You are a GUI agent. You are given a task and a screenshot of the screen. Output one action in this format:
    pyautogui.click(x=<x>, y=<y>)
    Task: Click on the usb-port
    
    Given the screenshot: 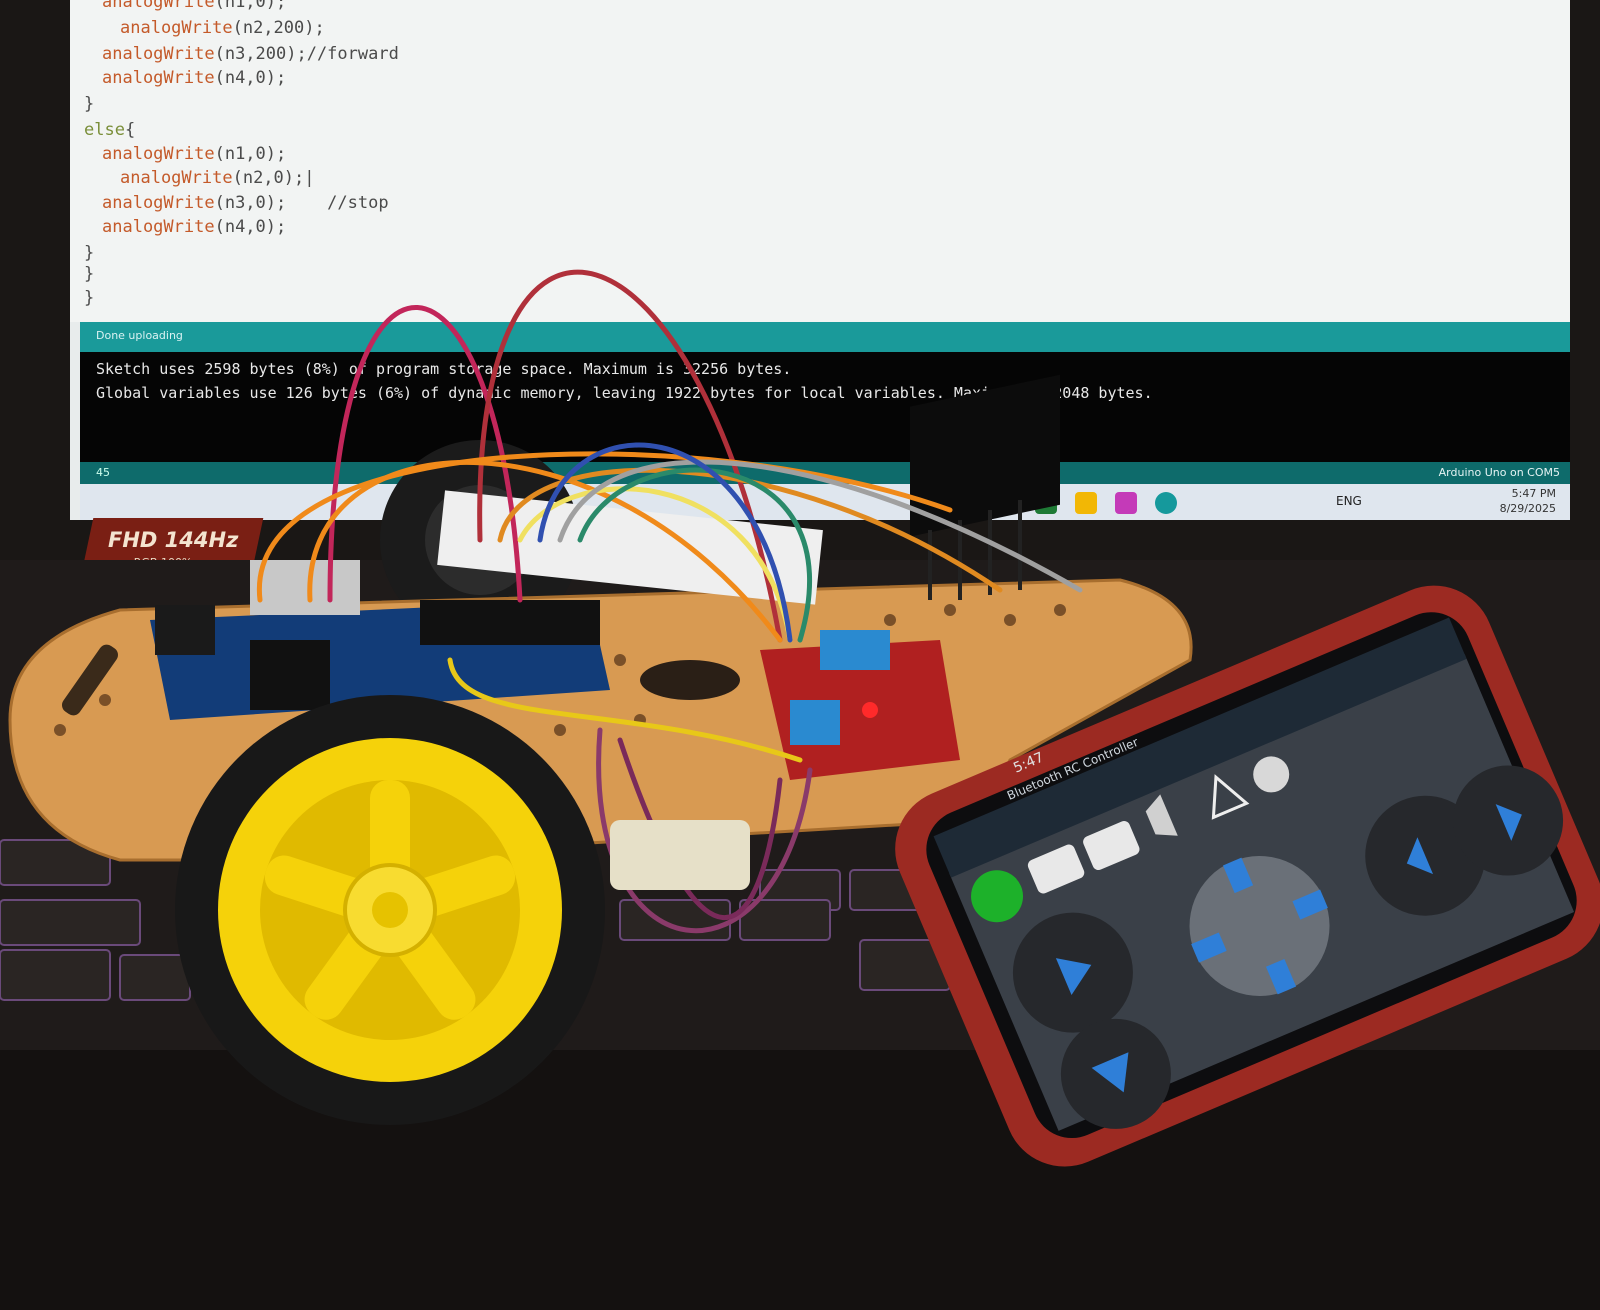 What is the action you would take?
    pyautogui.click(x=305, y=587)
    